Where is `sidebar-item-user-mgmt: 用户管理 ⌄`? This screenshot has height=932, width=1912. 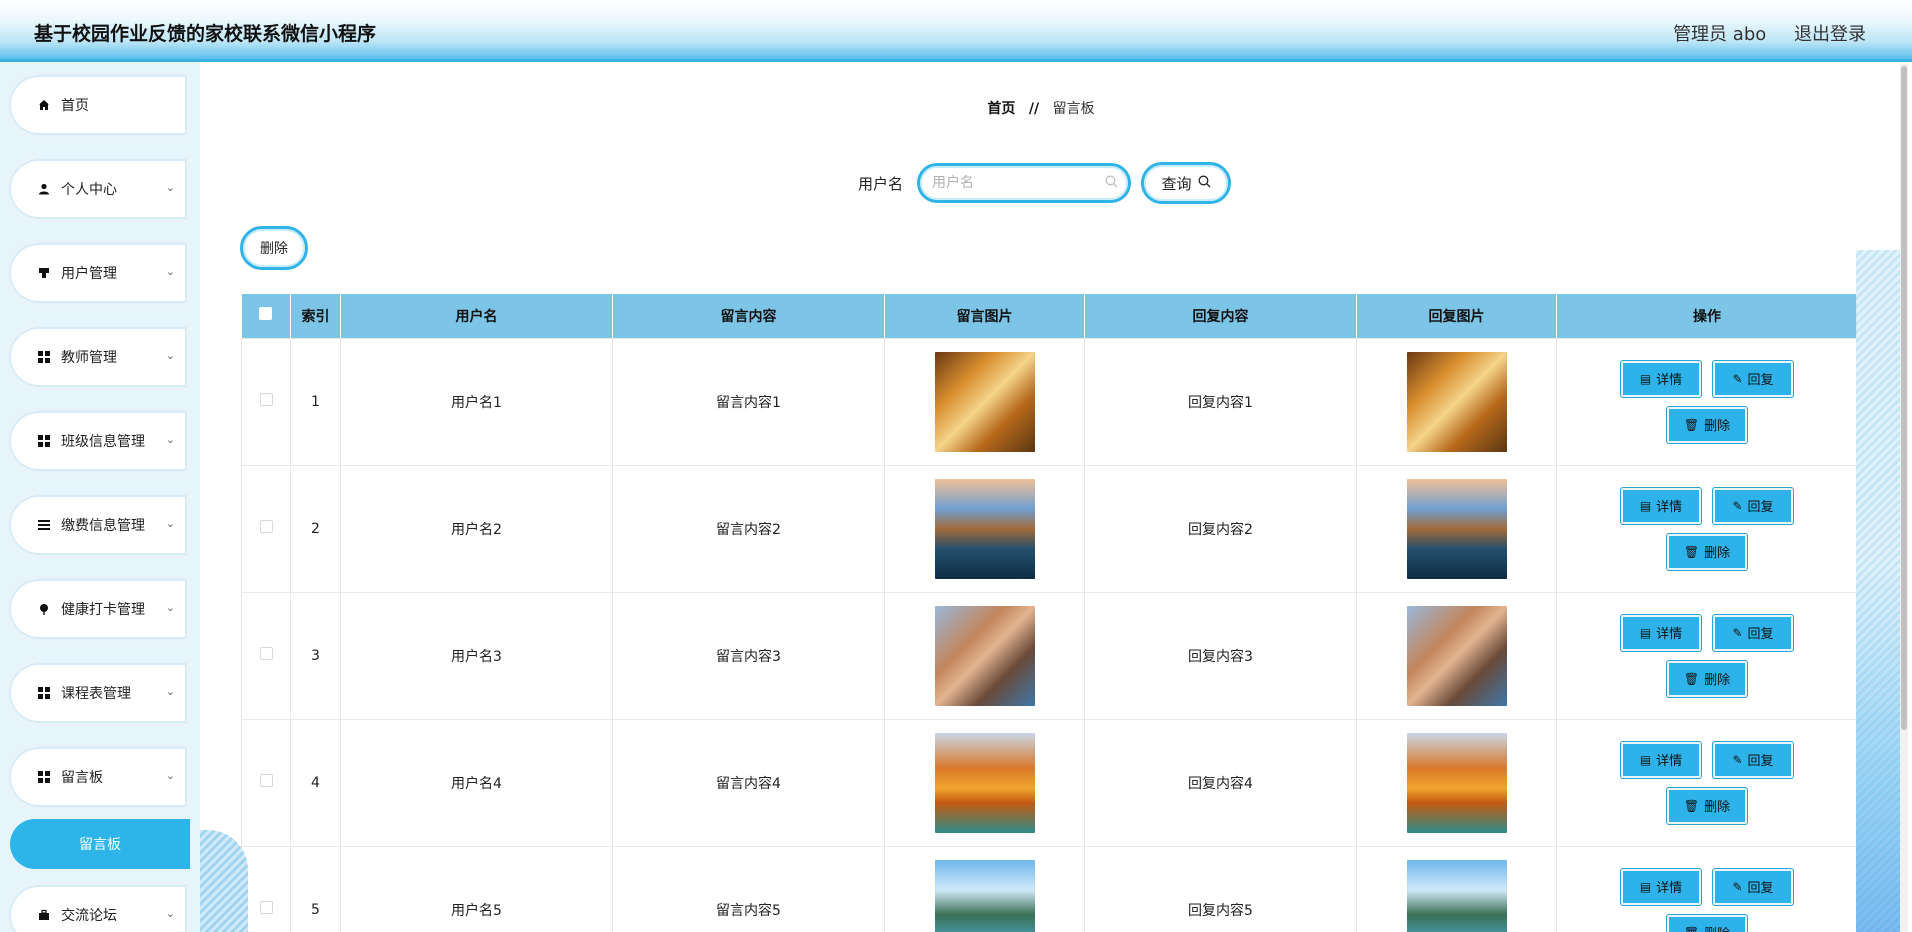 sidebar-item-user-mgmt: 用户管理 ⌄ is located at coordinates (98, 273).